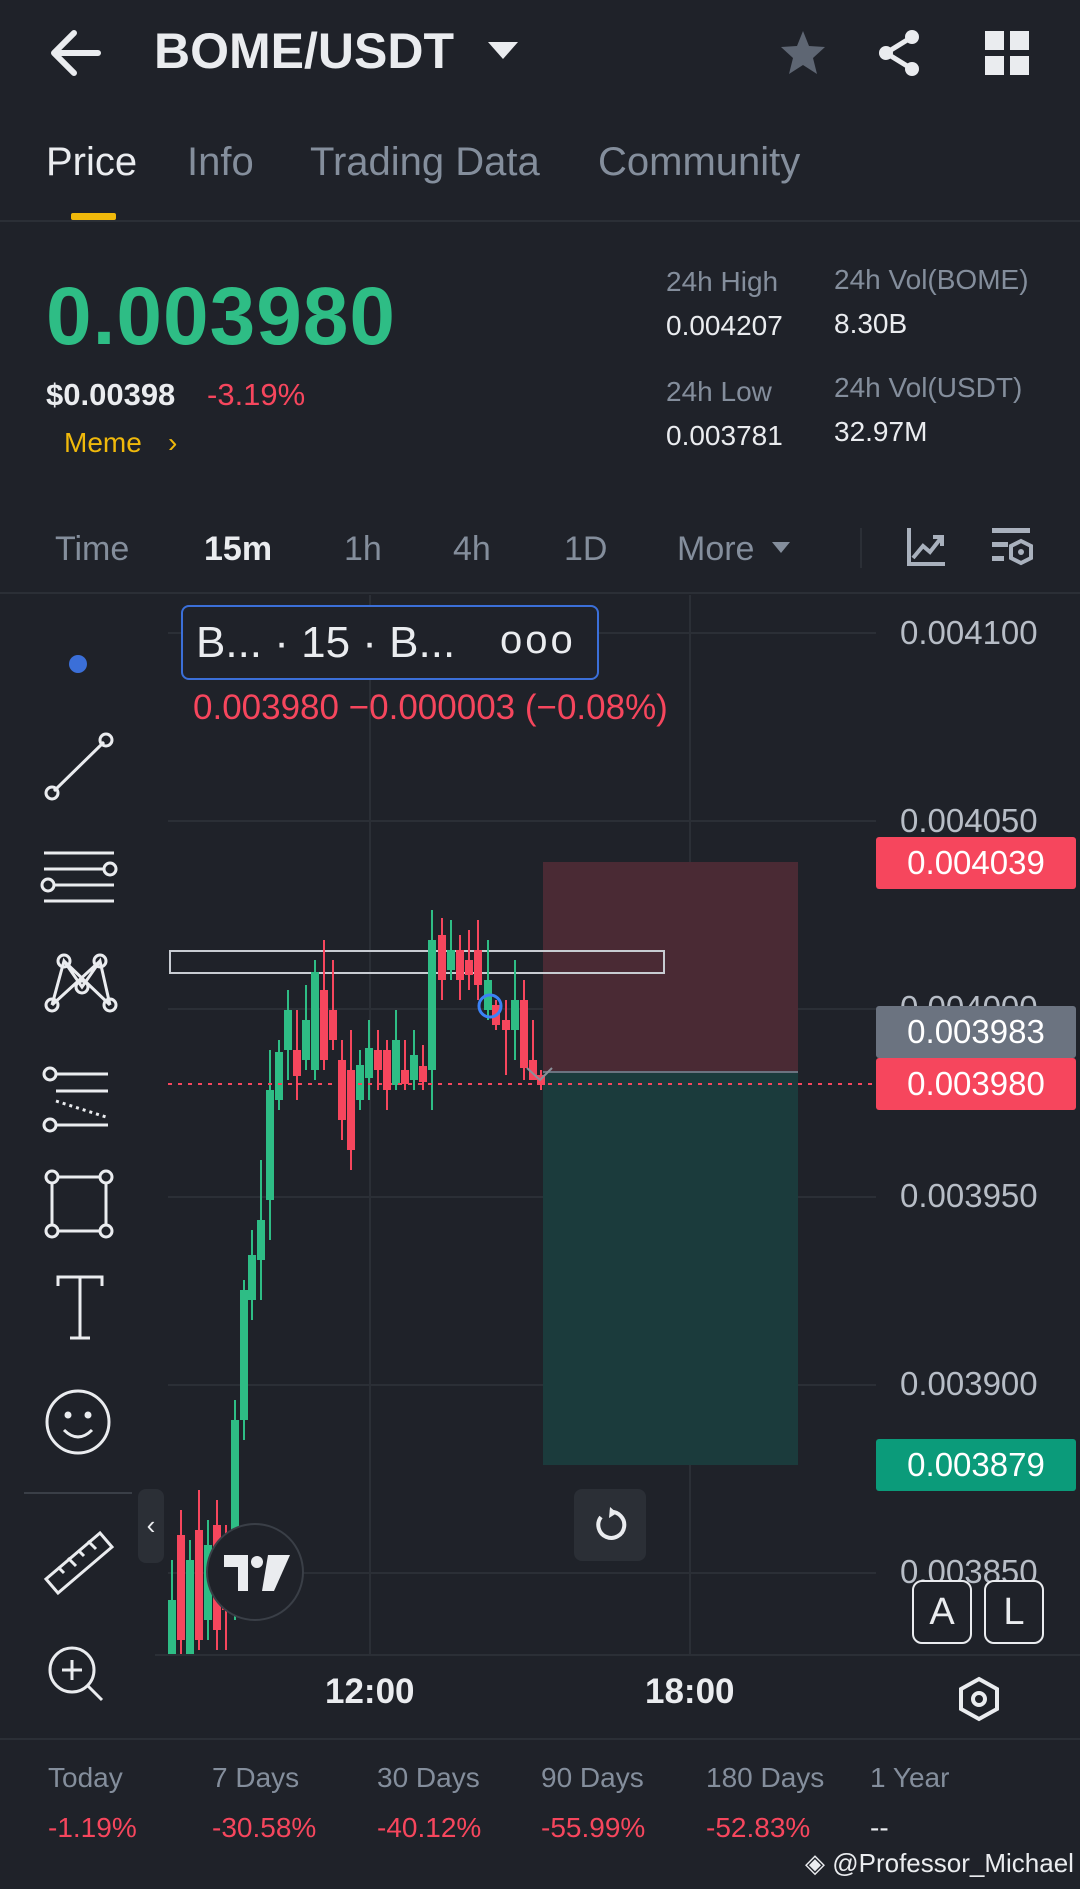 The image size is (1080, 1889). I want to click on legend-more-icon: ooo, so click(538, 640).